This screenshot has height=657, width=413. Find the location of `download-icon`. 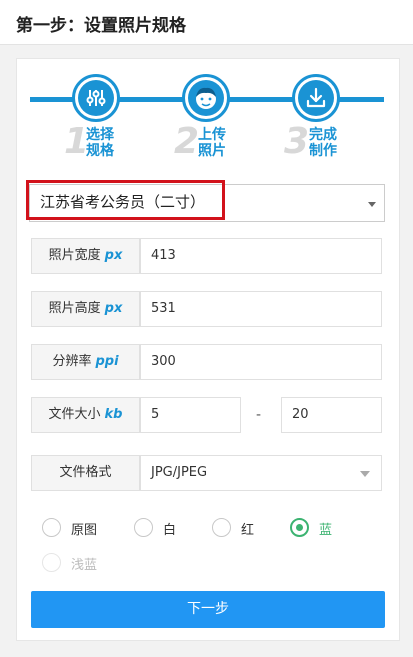

download-icon is located at coordinates (316, 97).